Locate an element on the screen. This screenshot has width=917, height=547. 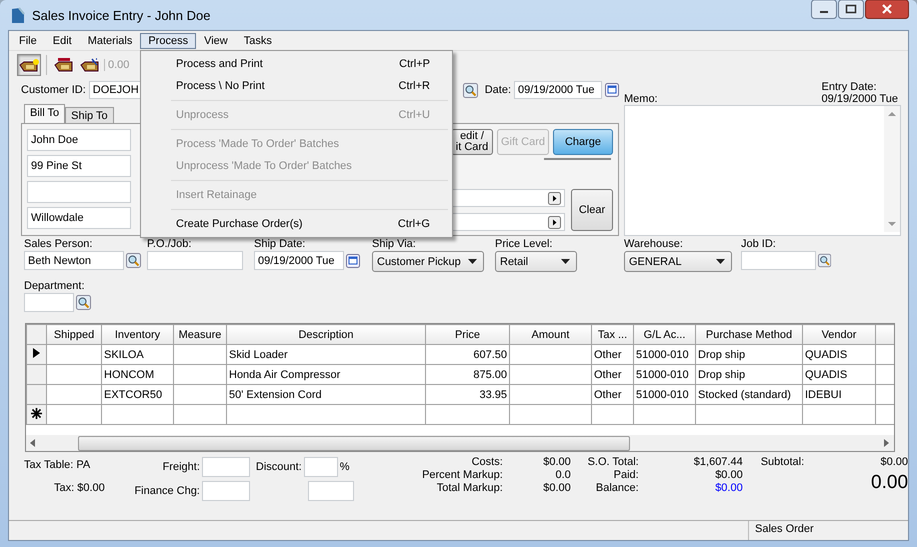
table-cell: Honda Air Compressor is located at coordinates (326, 374).